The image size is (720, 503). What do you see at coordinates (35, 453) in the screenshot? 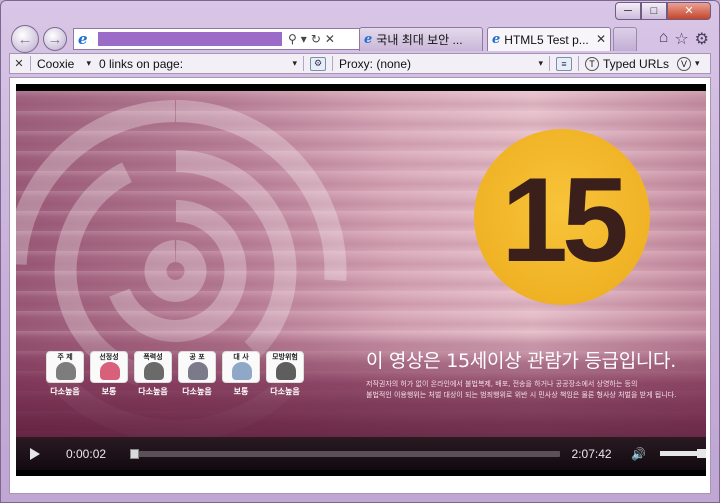
I see `play-icon` at bounding box center [35, 453].